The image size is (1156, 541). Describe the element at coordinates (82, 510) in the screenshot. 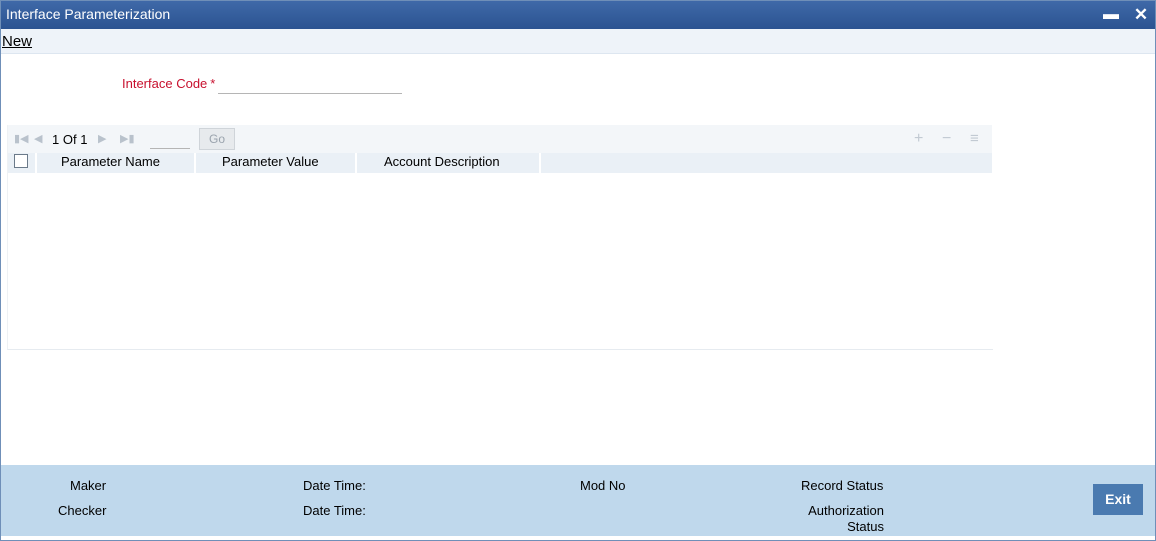

I see `checker-label: Checker` at that location.